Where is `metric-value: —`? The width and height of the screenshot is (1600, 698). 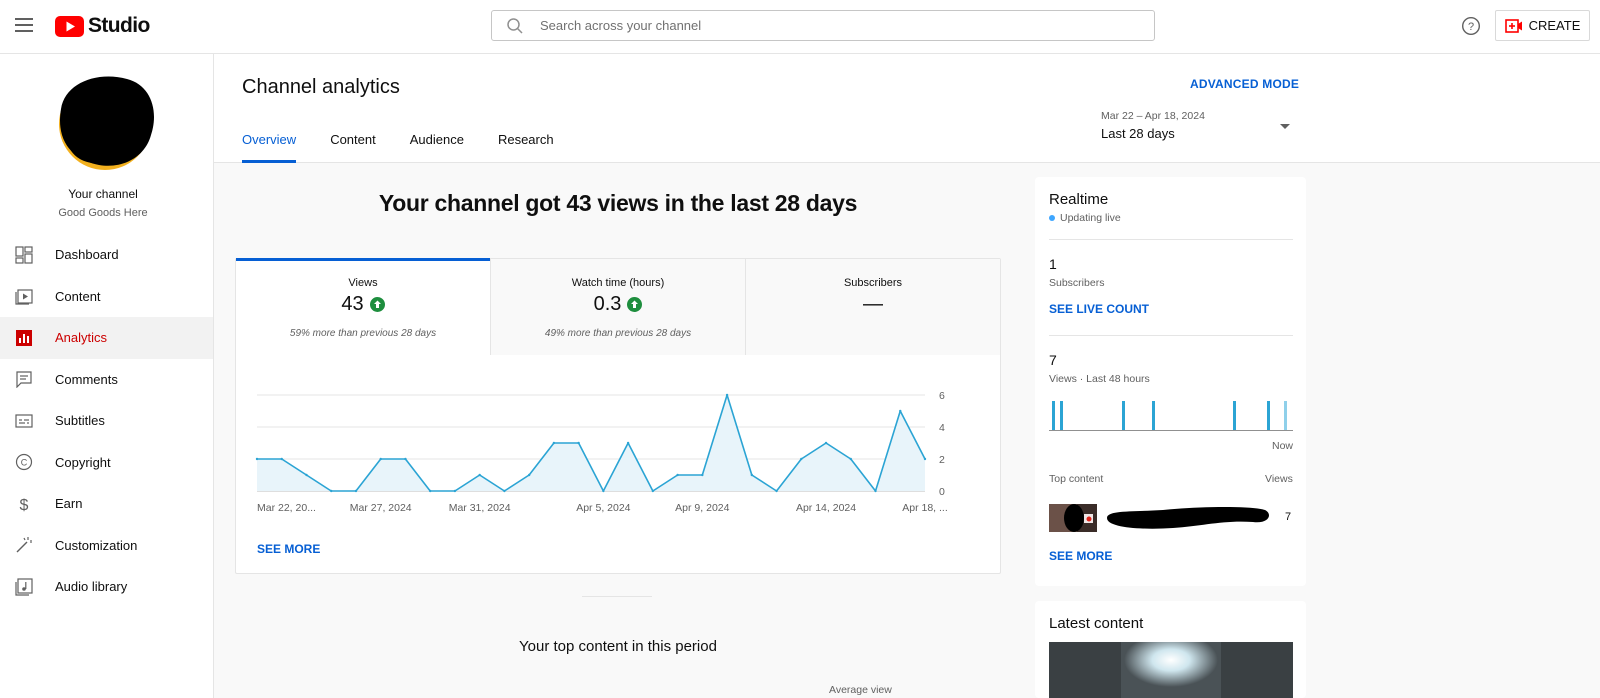
metric-value: — is located at coordinates (873, 304).